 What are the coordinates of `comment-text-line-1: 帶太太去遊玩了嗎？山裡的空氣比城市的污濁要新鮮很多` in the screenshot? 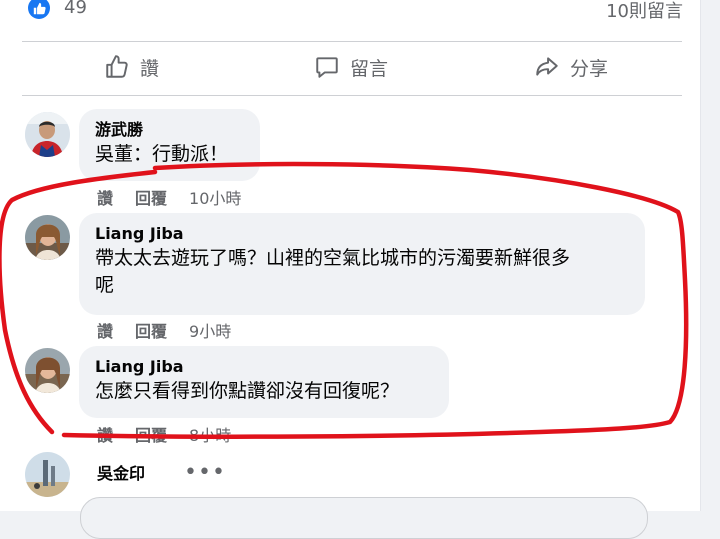 It's located at (333, 258).